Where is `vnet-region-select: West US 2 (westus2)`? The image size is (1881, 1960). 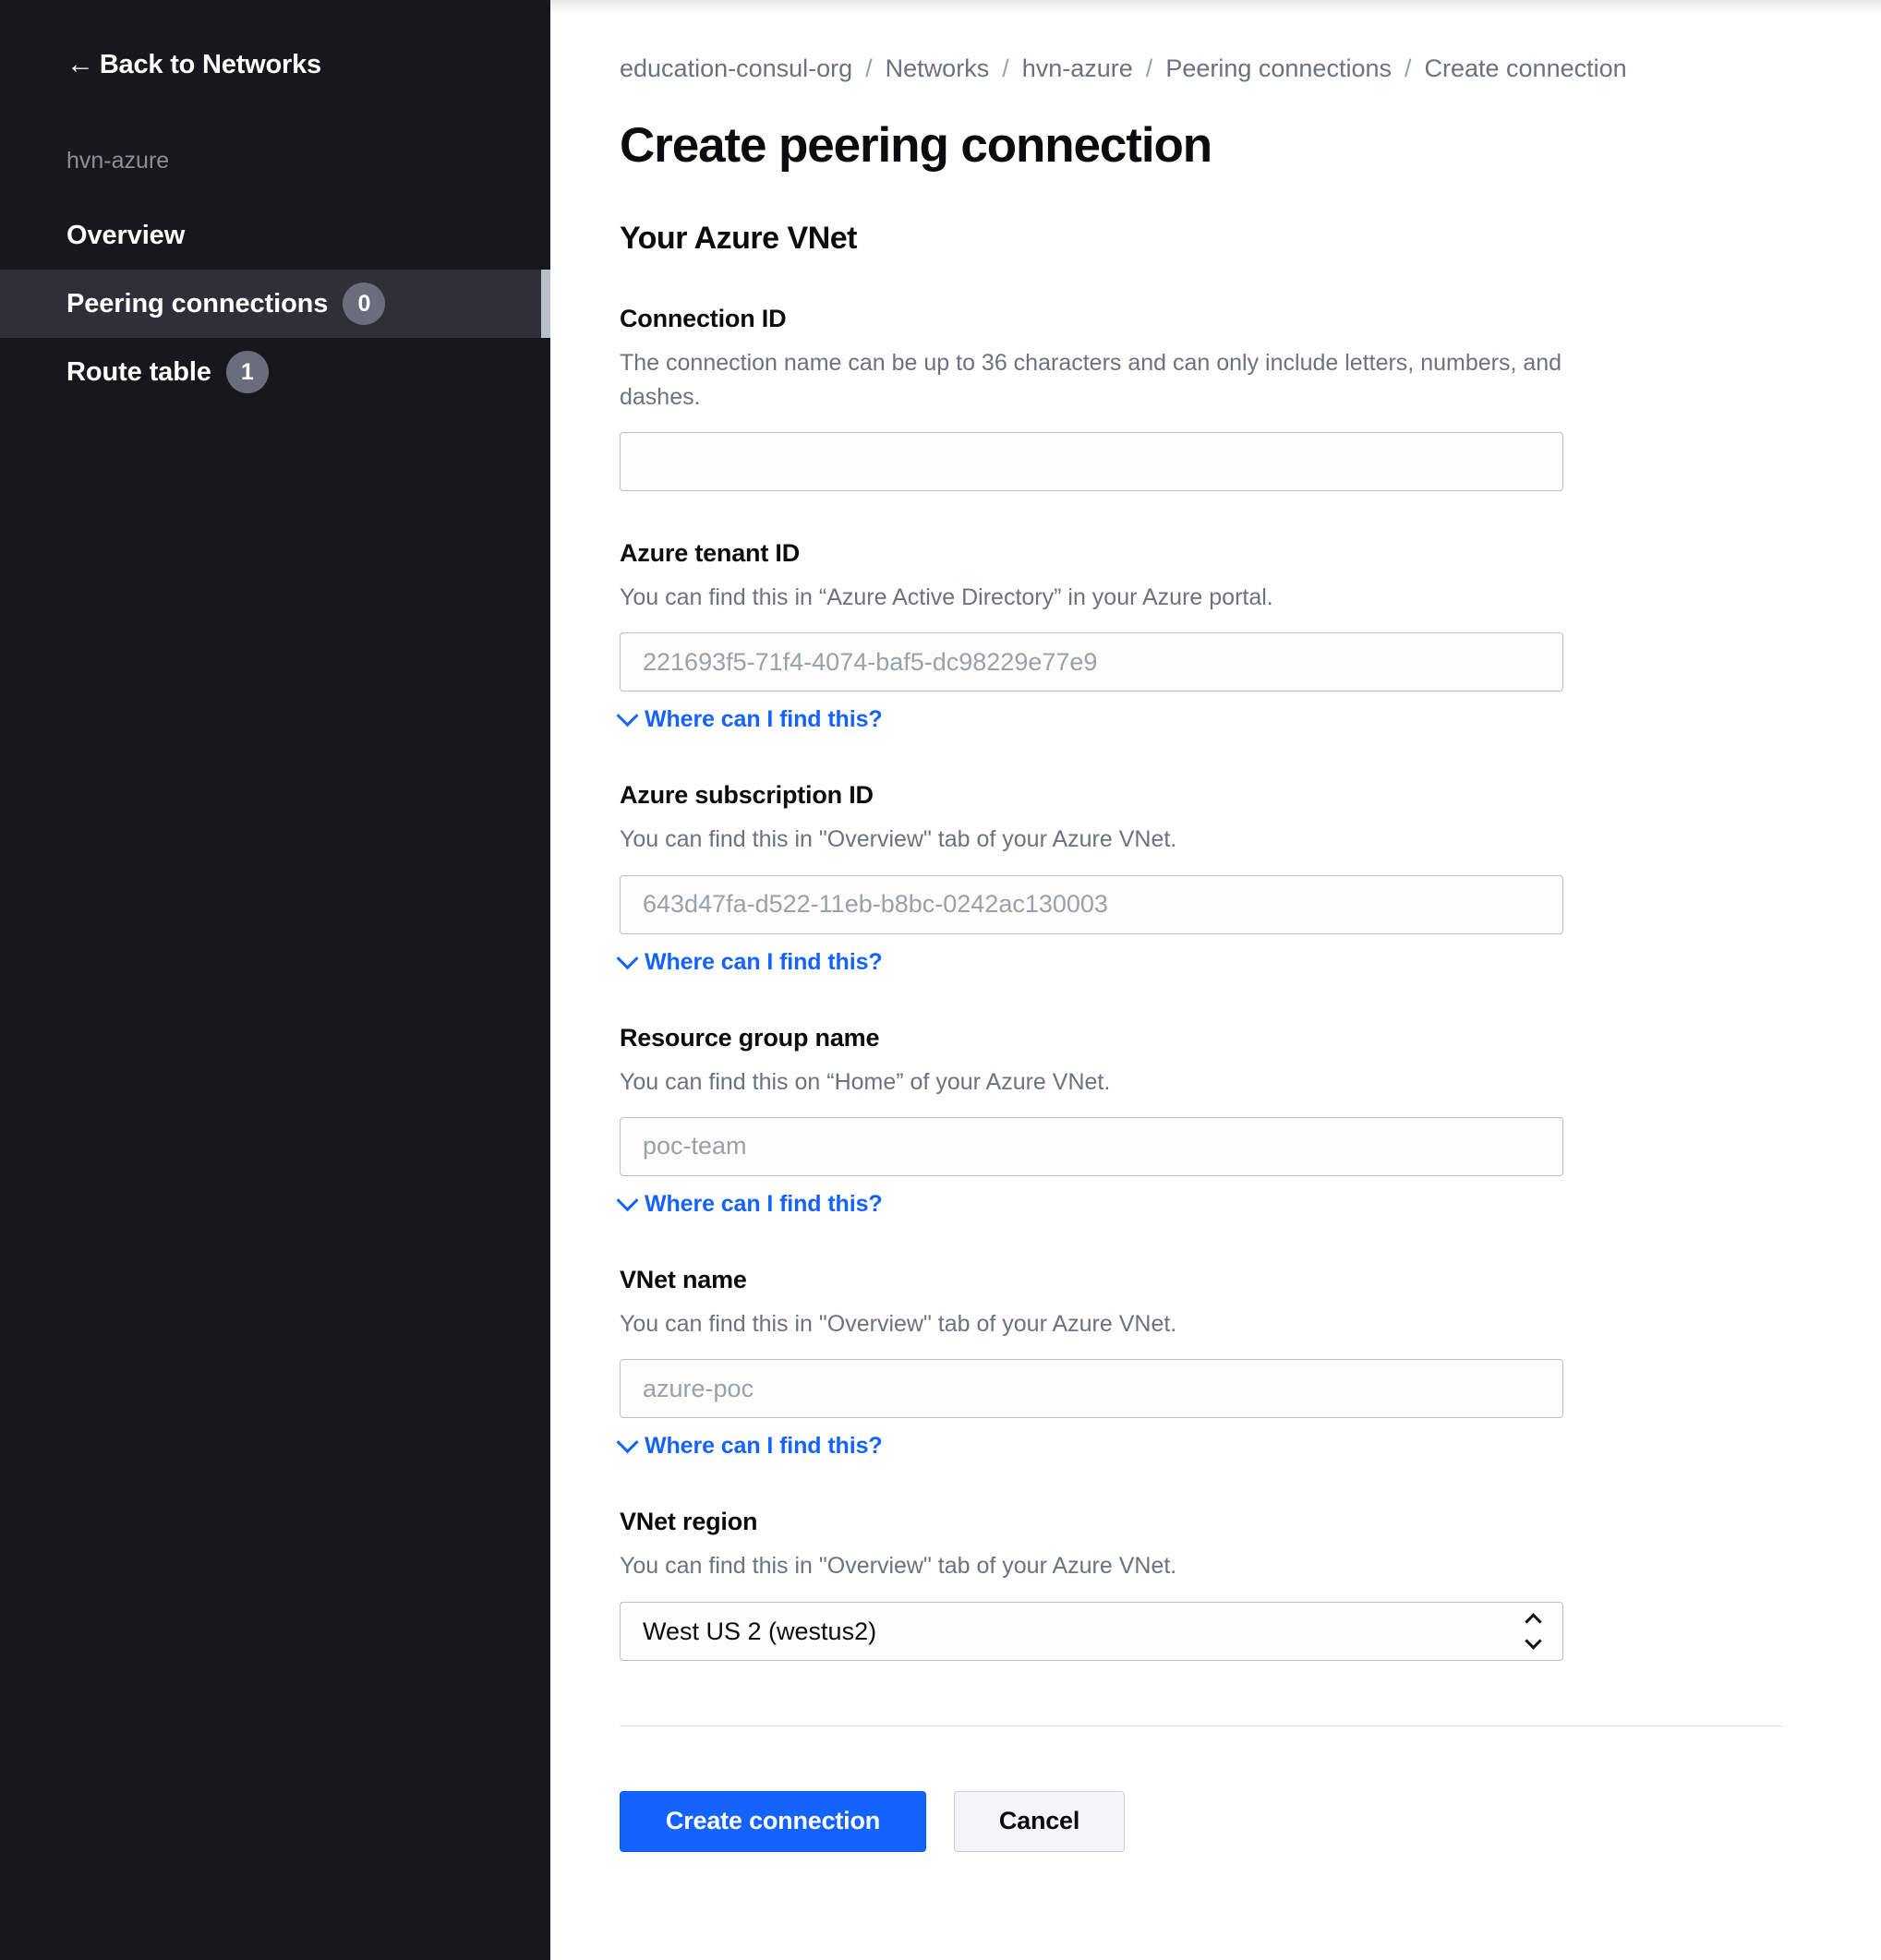 vnet-region-select: West US 2 (westus2) is located at coordinates (1091, 1631).